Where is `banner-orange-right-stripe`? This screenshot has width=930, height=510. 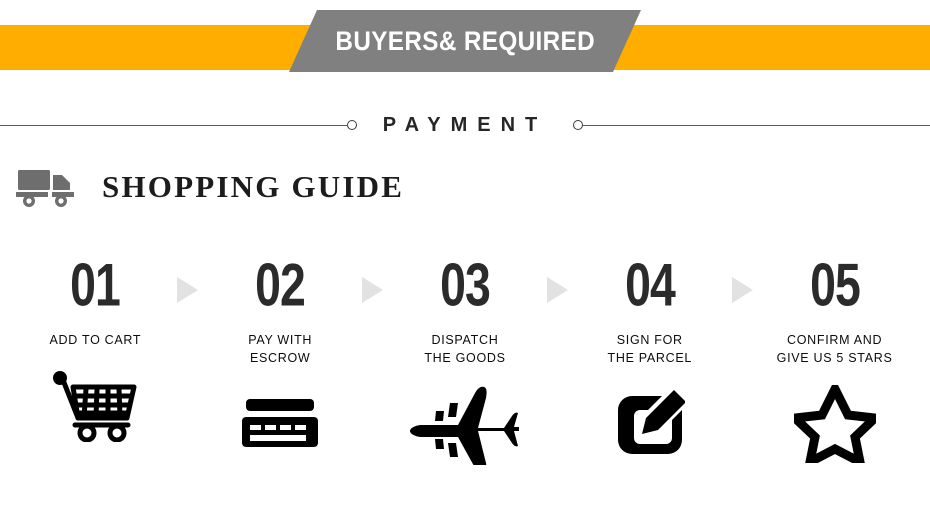 banner-orange-right-stripe is located at coordinates (760, 47).